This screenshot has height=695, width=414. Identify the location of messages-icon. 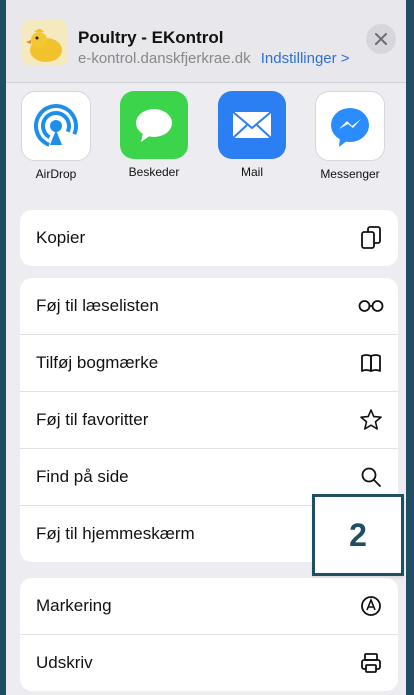
(154, 125).